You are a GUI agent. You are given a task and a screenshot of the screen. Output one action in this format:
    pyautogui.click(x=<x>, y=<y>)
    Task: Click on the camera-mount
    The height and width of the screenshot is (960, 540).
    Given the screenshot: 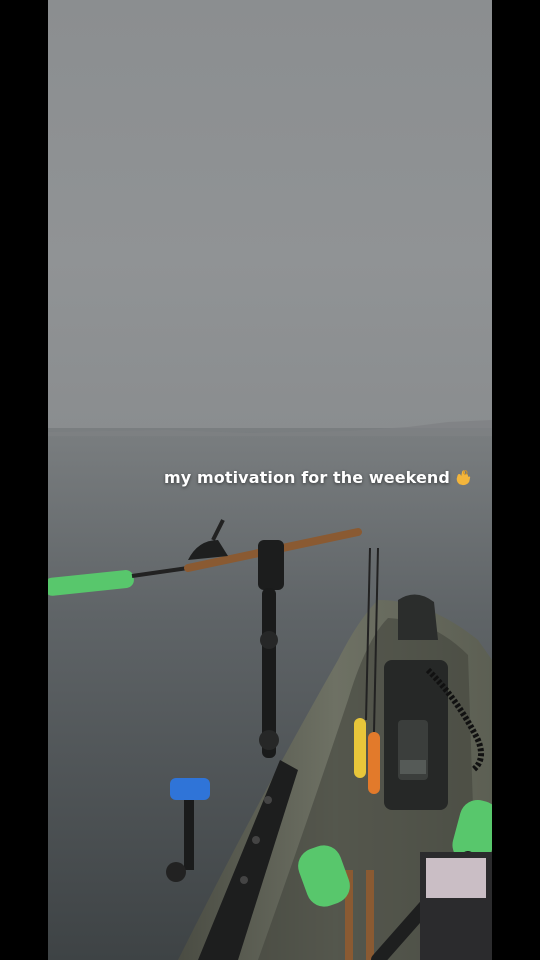 What is the action you would take?
    pyautogui.click(x=190, y=789)
    